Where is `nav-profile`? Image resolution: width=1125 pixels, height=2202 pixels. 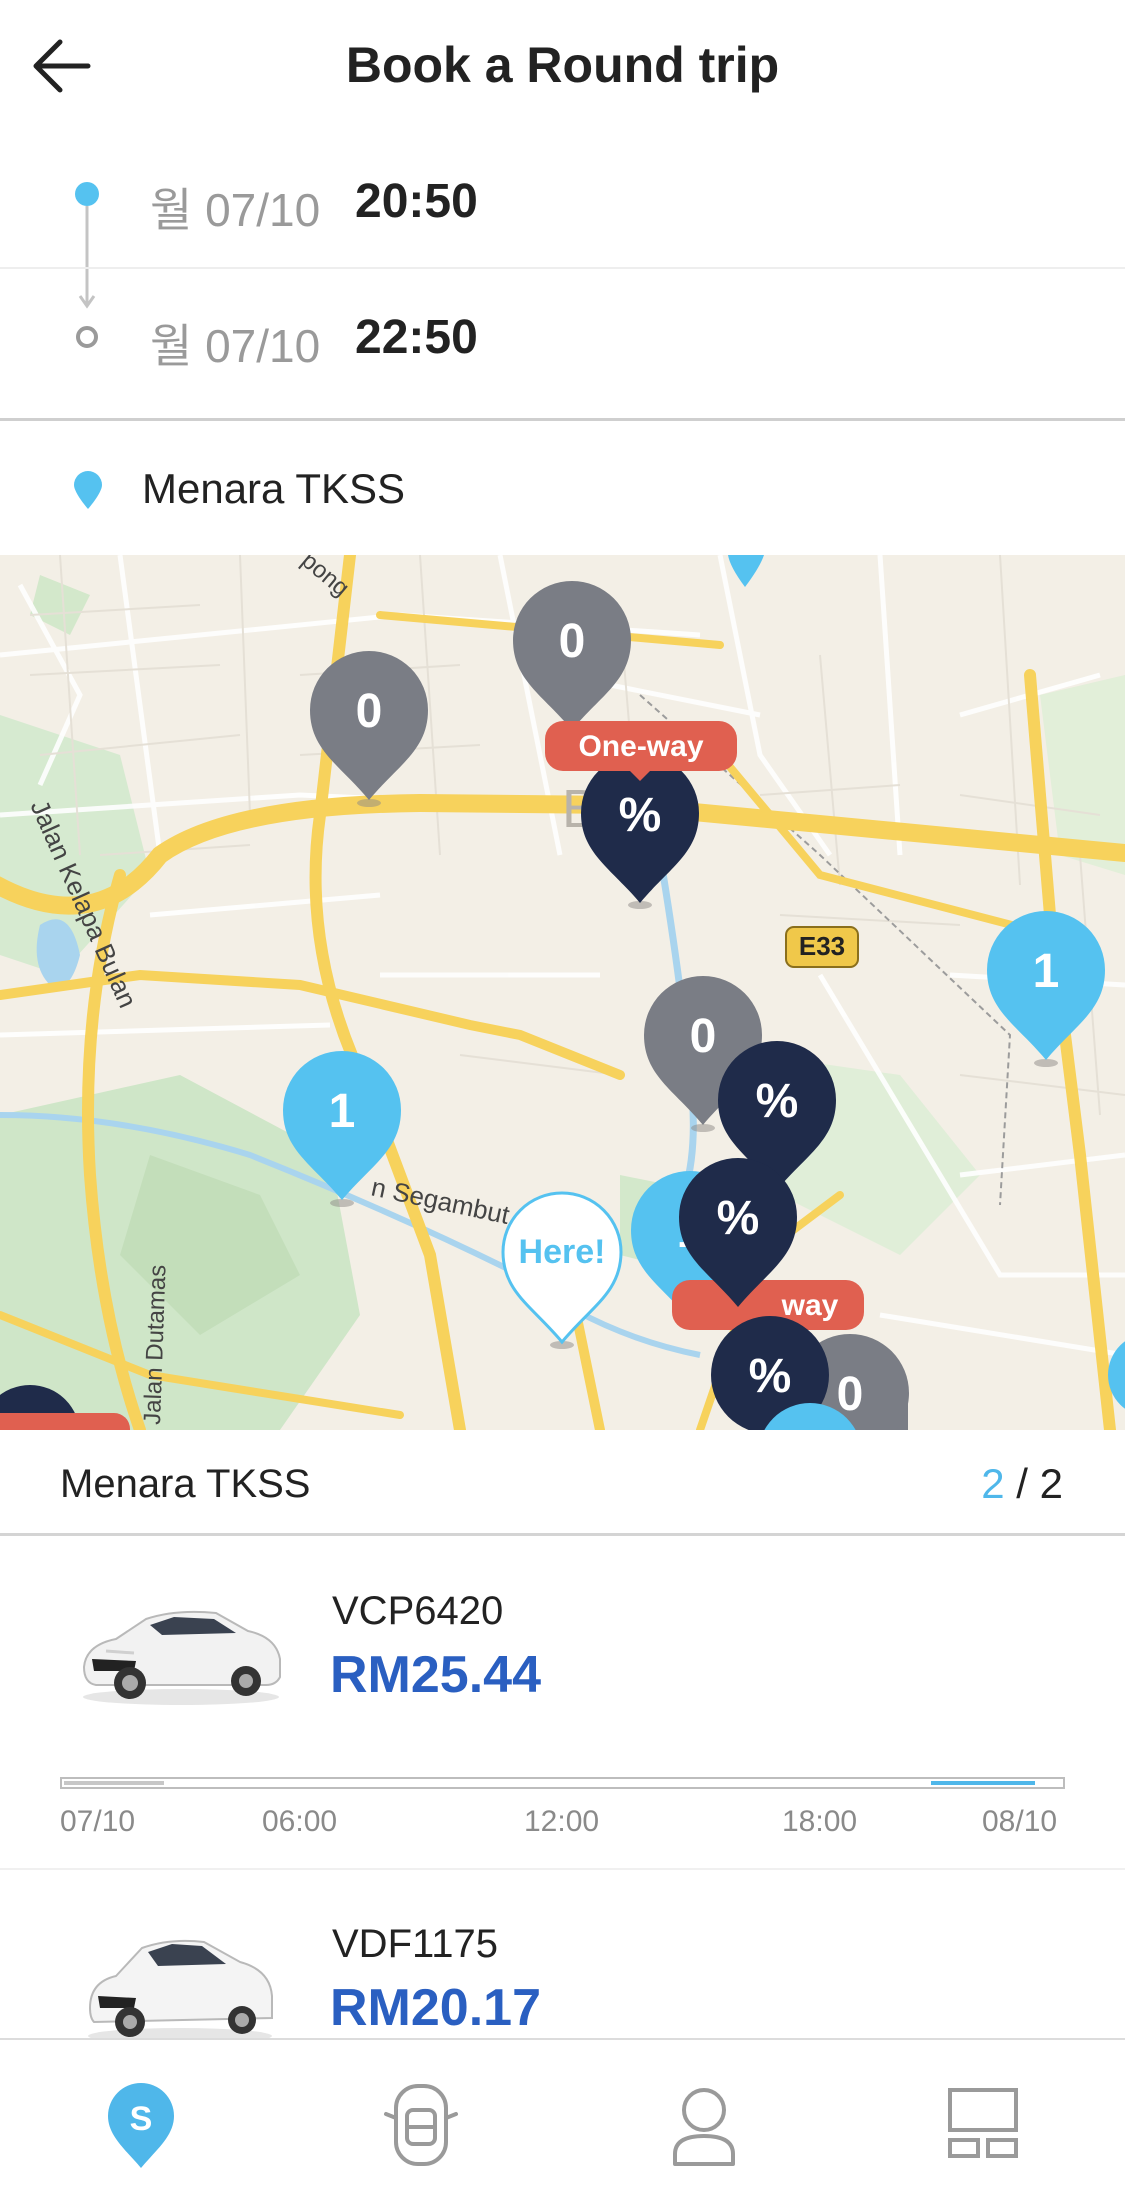 nav-profile is located at coordinates (704, 2125).